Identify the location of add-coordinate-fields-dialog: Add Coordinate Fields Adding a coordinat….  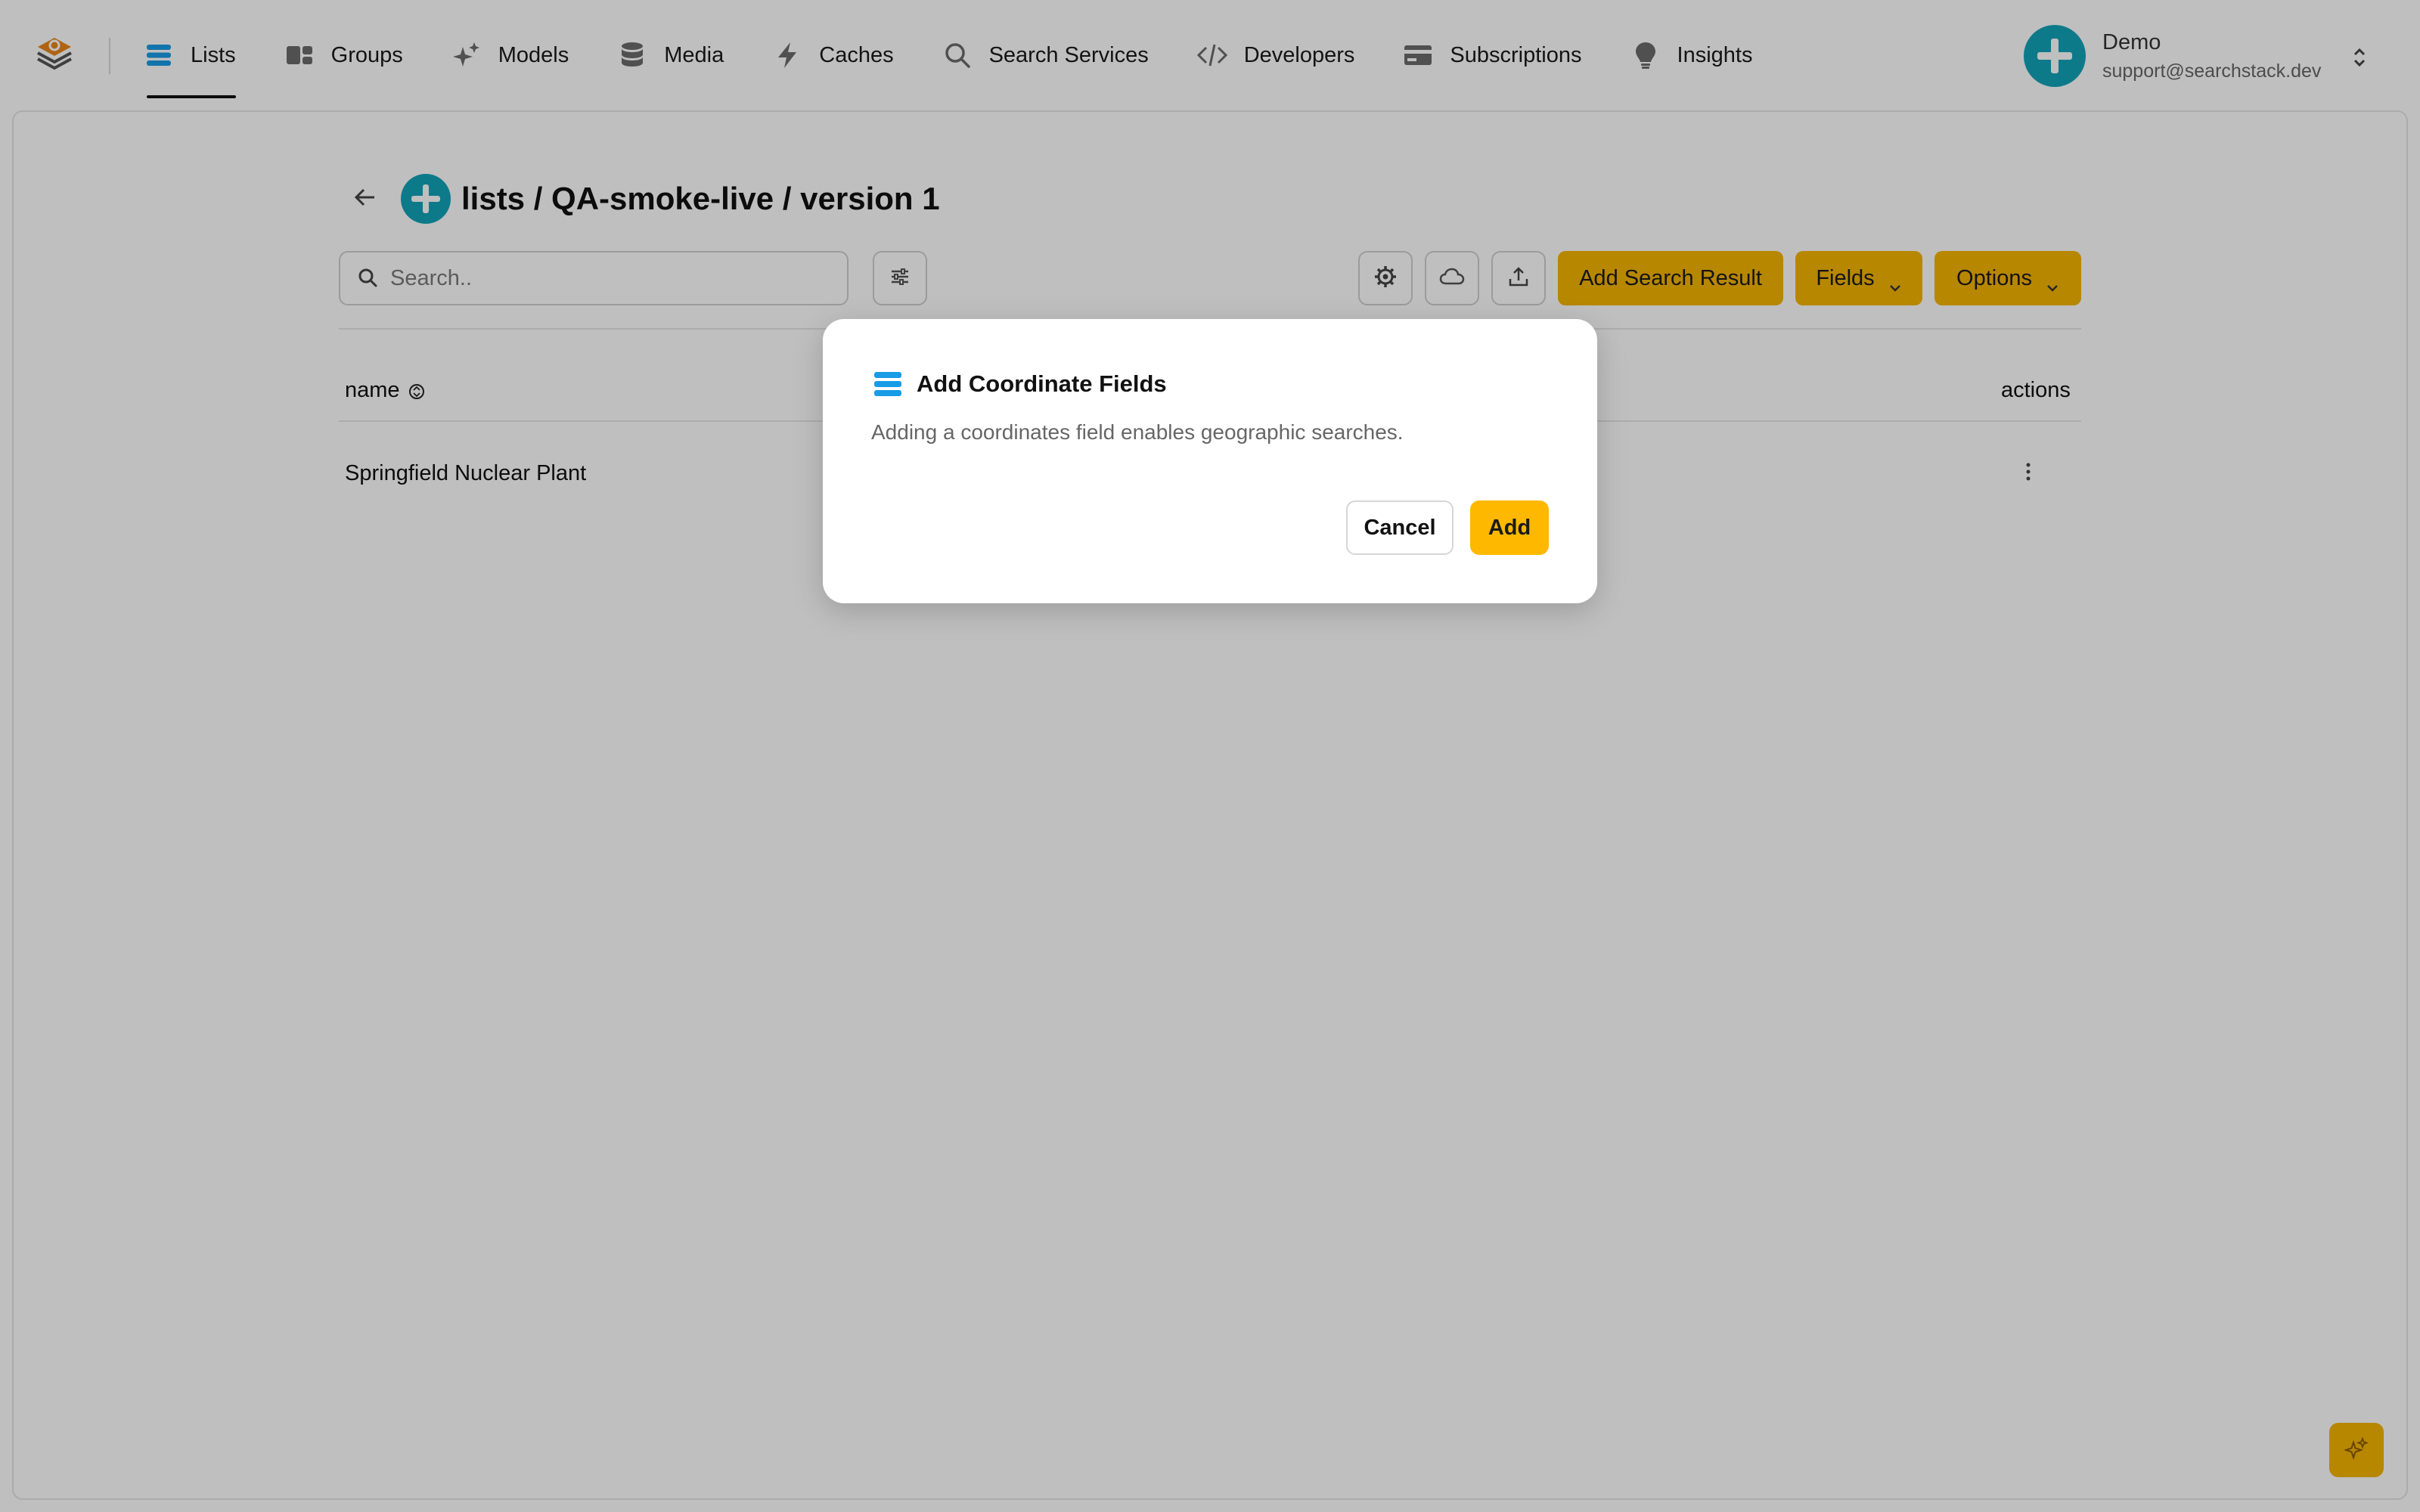
(1210, 461).